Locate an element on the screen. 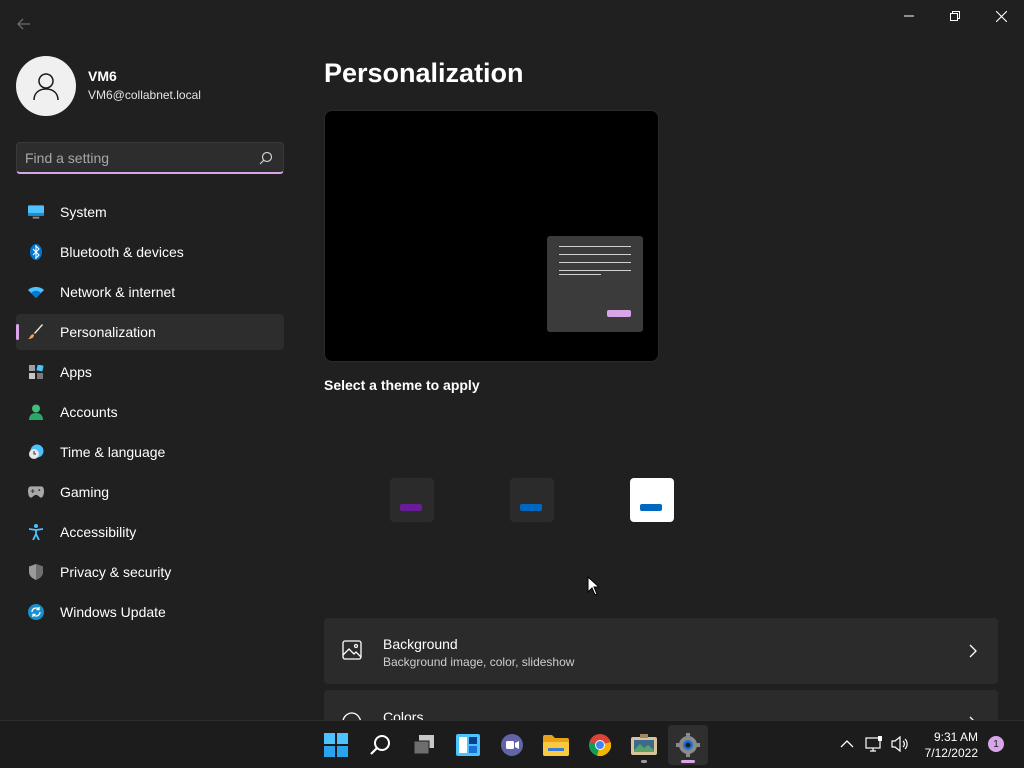 This screenshot has width=1024, height=768. start-button is located at coordinates (336, 745).